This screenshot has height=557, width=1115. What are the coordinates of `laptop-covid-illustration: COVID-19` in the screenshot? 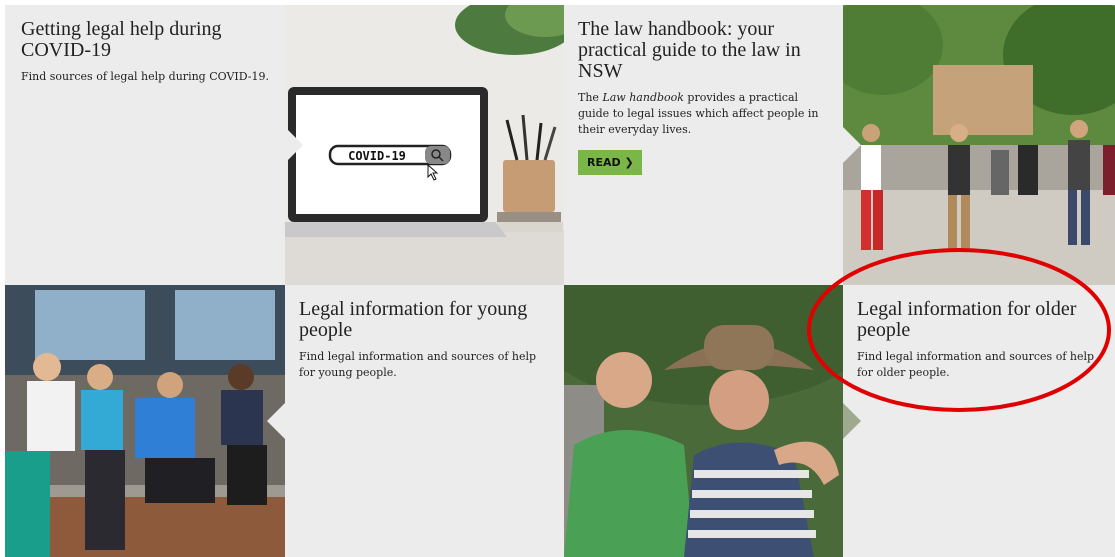 It's located at (424, 145).